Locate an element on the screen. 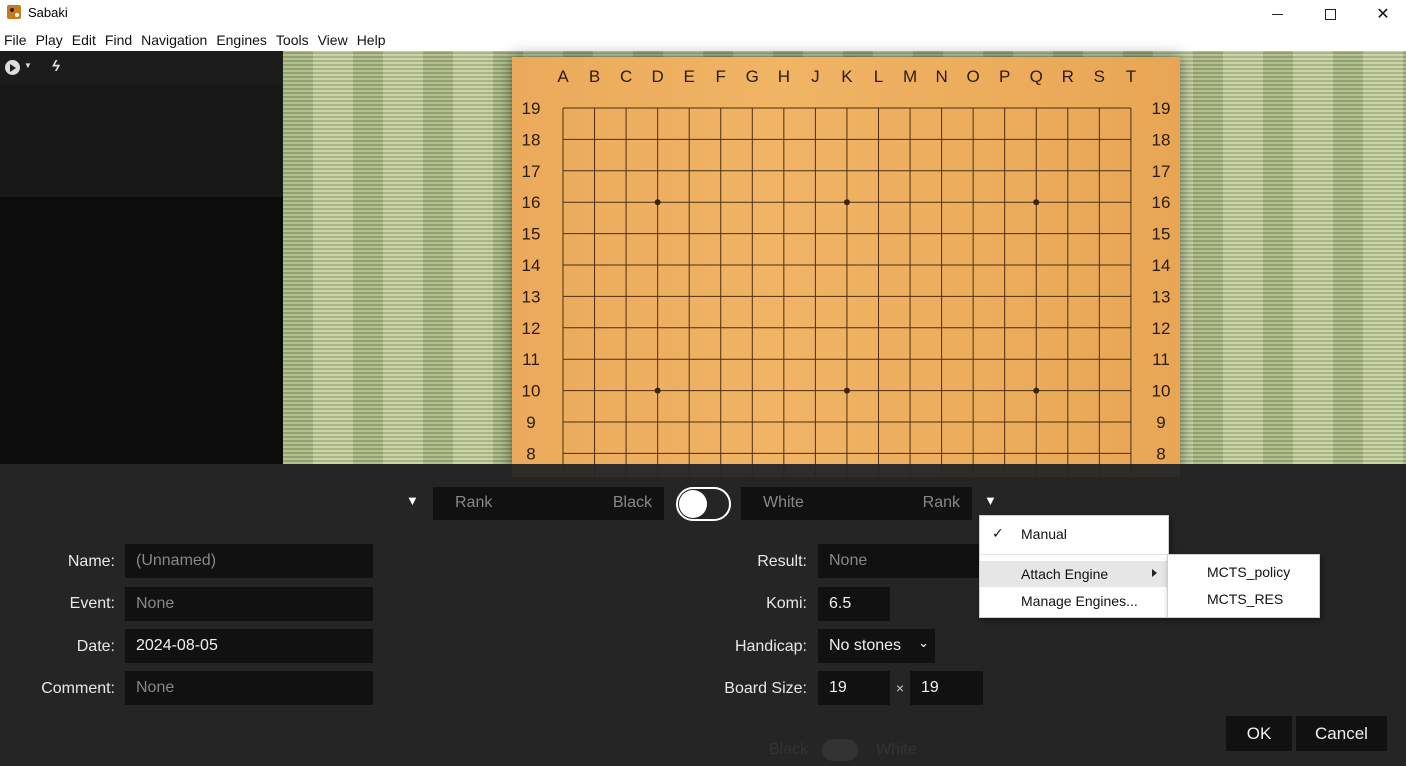 The height and width of the screenshot is (766, 1406). close-icon: ✕ is located at coordinates (1383, 14).